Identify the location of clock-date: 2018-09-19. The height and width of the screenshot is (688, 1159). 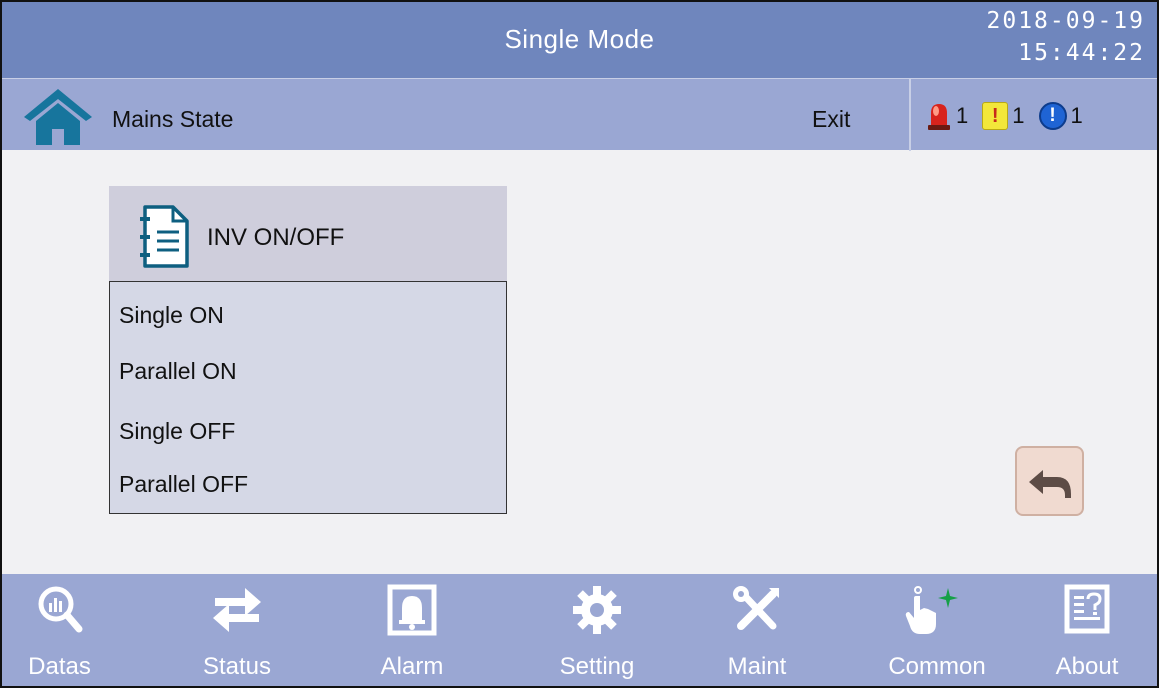
(1065, 21).